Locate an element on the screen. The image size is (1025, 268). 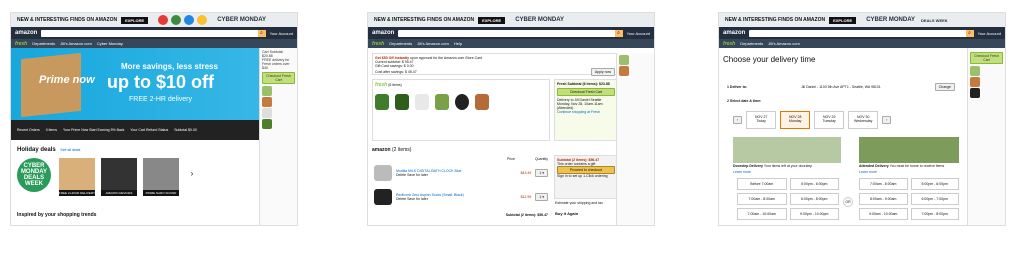
chevron-right-icon: › is located at coordinates (887, 120).